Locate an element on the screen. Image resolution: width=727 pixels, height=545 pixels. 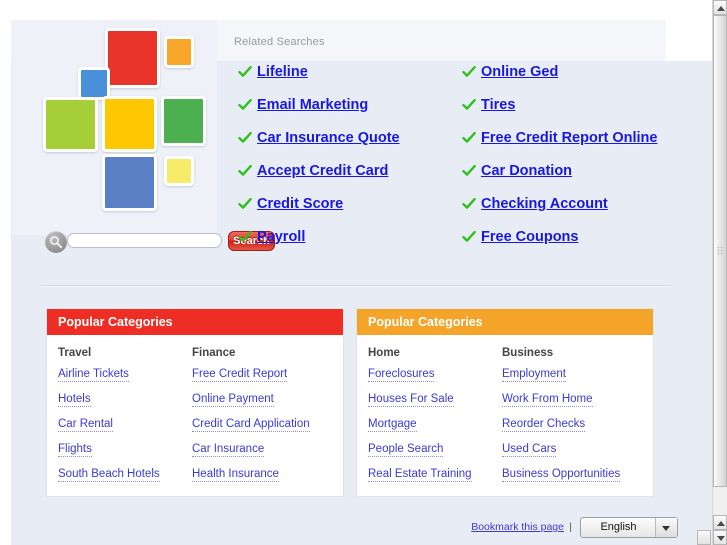
category-group-title: Finance is located at coordinates (214, 353).